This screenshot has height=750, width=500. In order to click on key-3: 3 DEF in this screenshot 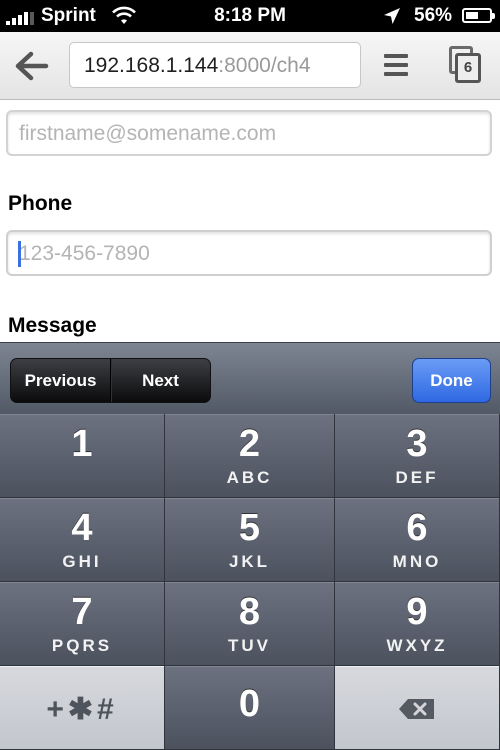, I will do `click(417, 456)`.